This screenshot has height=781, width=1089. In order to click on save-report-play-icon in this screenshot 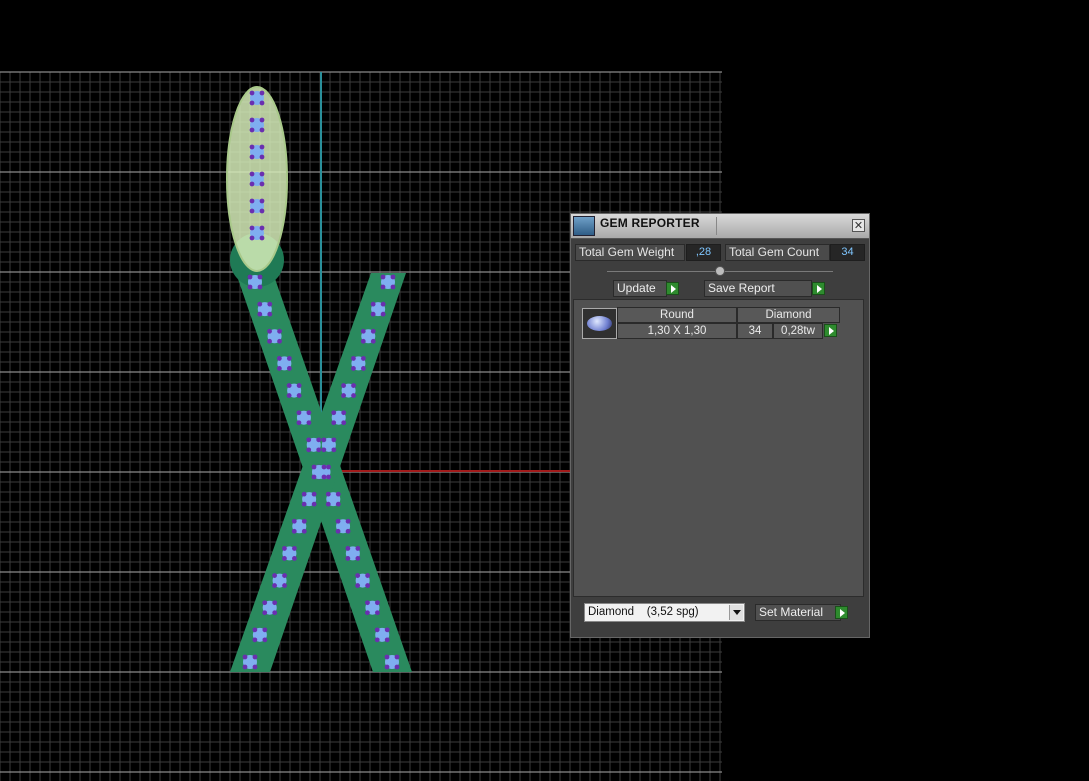, I will do `click(818, 288)`.